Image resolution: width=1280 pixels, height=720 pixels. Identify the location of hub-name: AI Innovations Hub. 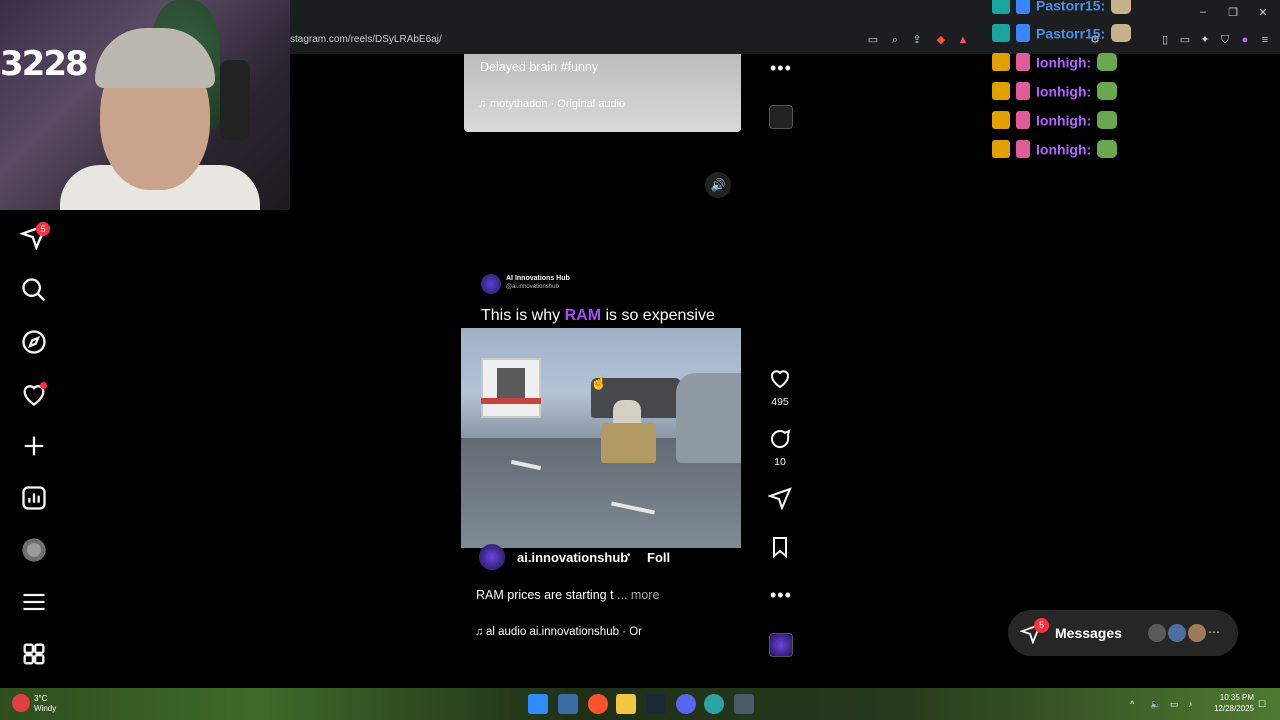
(538, 278).